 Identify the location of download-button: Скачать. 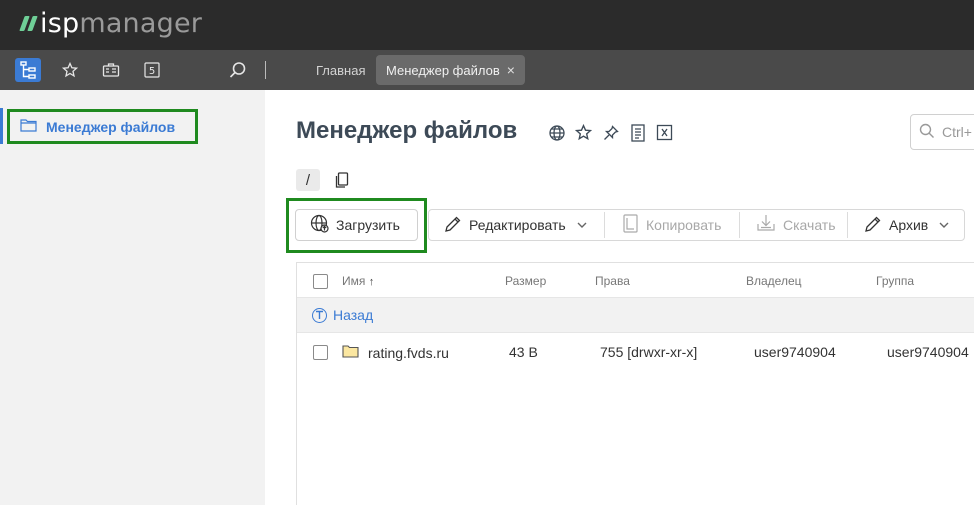
(796, 225).